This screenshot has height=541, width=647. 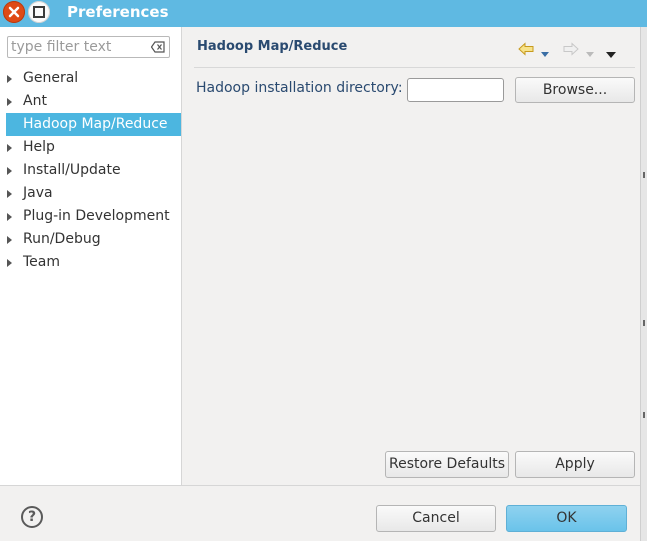 I want to click on clear-filter-icon, so click(x=158, y=47).